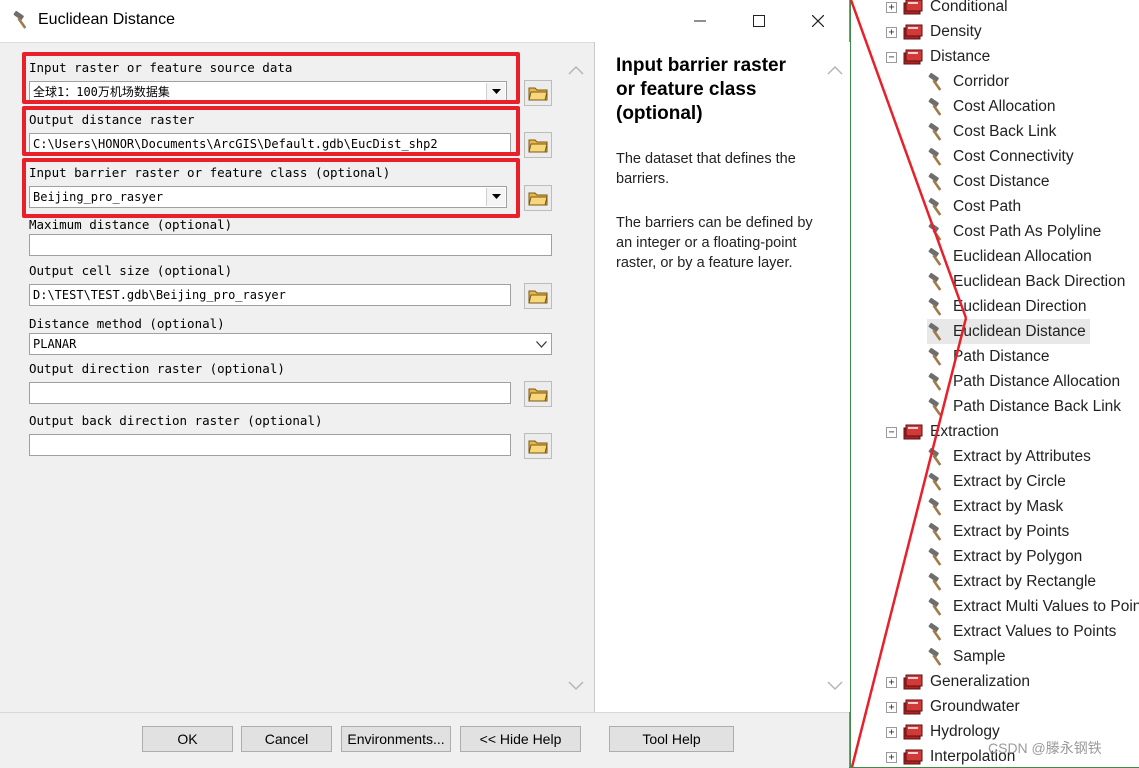 The image size is (1139, 768). I want to click on window-title: Euclidean Distance, so click(106, 19).